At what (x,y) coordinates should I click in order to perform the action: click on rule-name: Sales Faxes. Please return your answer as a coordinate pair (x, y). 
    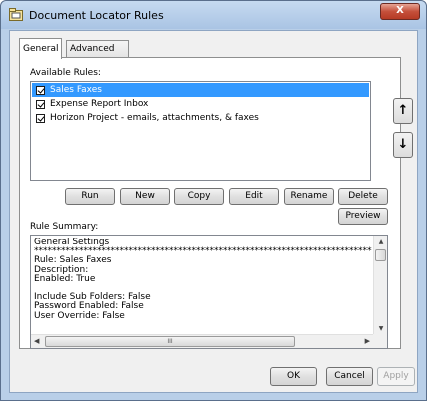
    Looking at the image, I should click on (76, 90).